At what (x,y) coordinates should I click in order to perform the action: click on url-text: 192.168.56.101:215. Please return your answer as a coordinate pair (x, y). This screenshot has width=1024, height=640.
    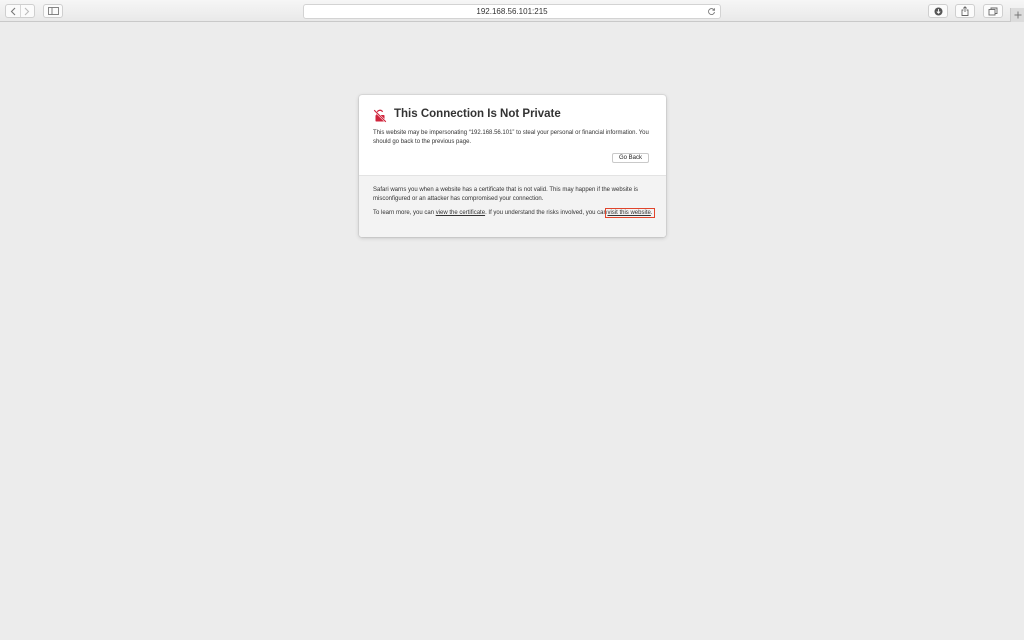
    Looking at the image, I should click on (512, 11).